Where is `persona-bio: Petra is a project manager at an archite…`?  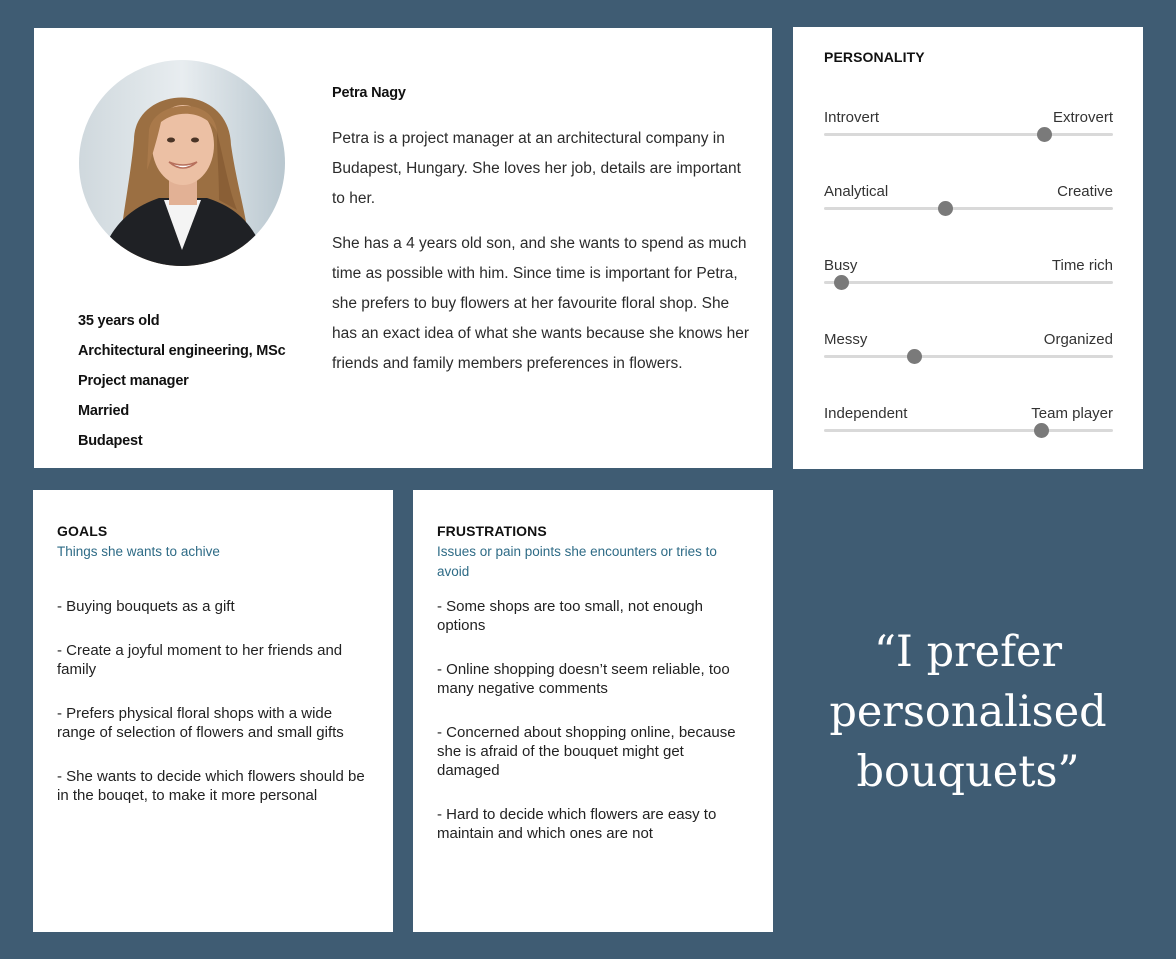
persona-bio: Petra is a project manager at an archite… is located at coordinates (542, 259).